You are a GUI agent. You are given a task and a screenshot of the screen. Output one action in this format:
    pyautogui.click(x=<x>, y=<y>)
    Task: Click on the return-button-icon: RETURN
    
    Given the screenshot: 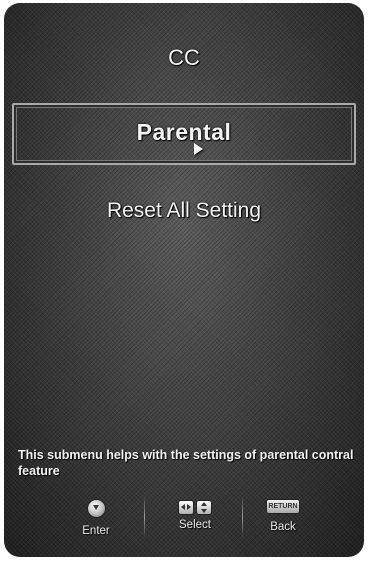 What is the action you would take?
    pyautogui.click(x=283, y=506)
    